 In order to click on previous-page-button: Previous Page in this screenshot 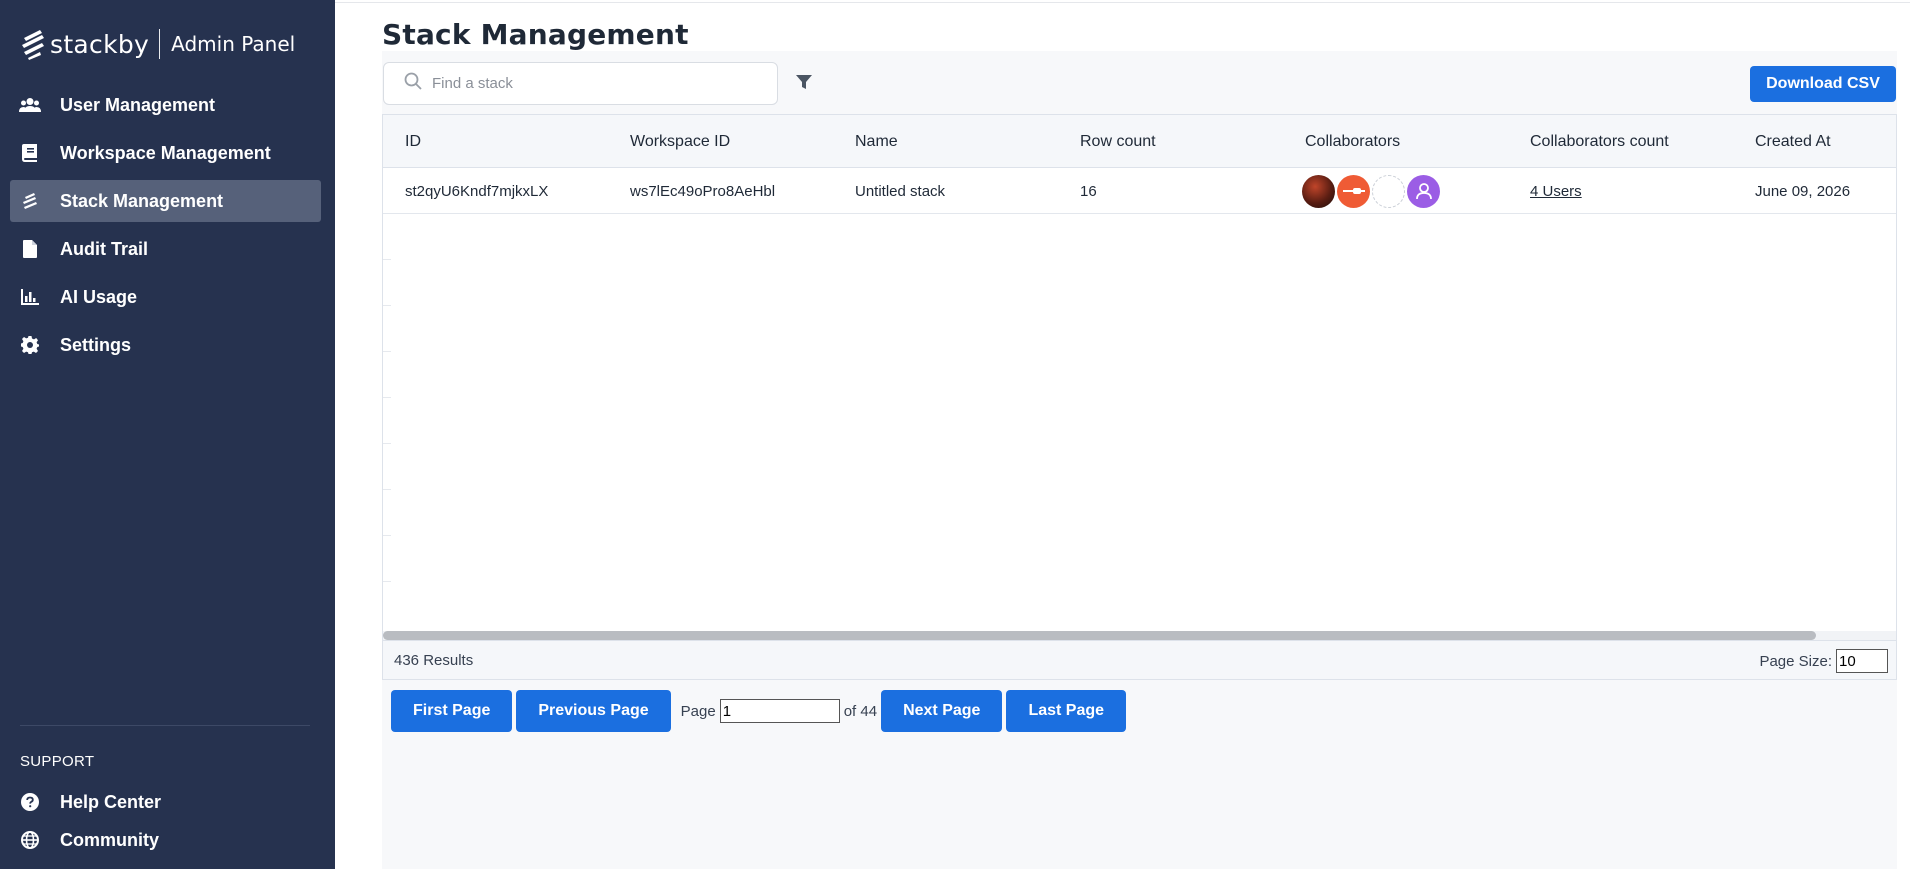, I will do `click(593, 711)`.